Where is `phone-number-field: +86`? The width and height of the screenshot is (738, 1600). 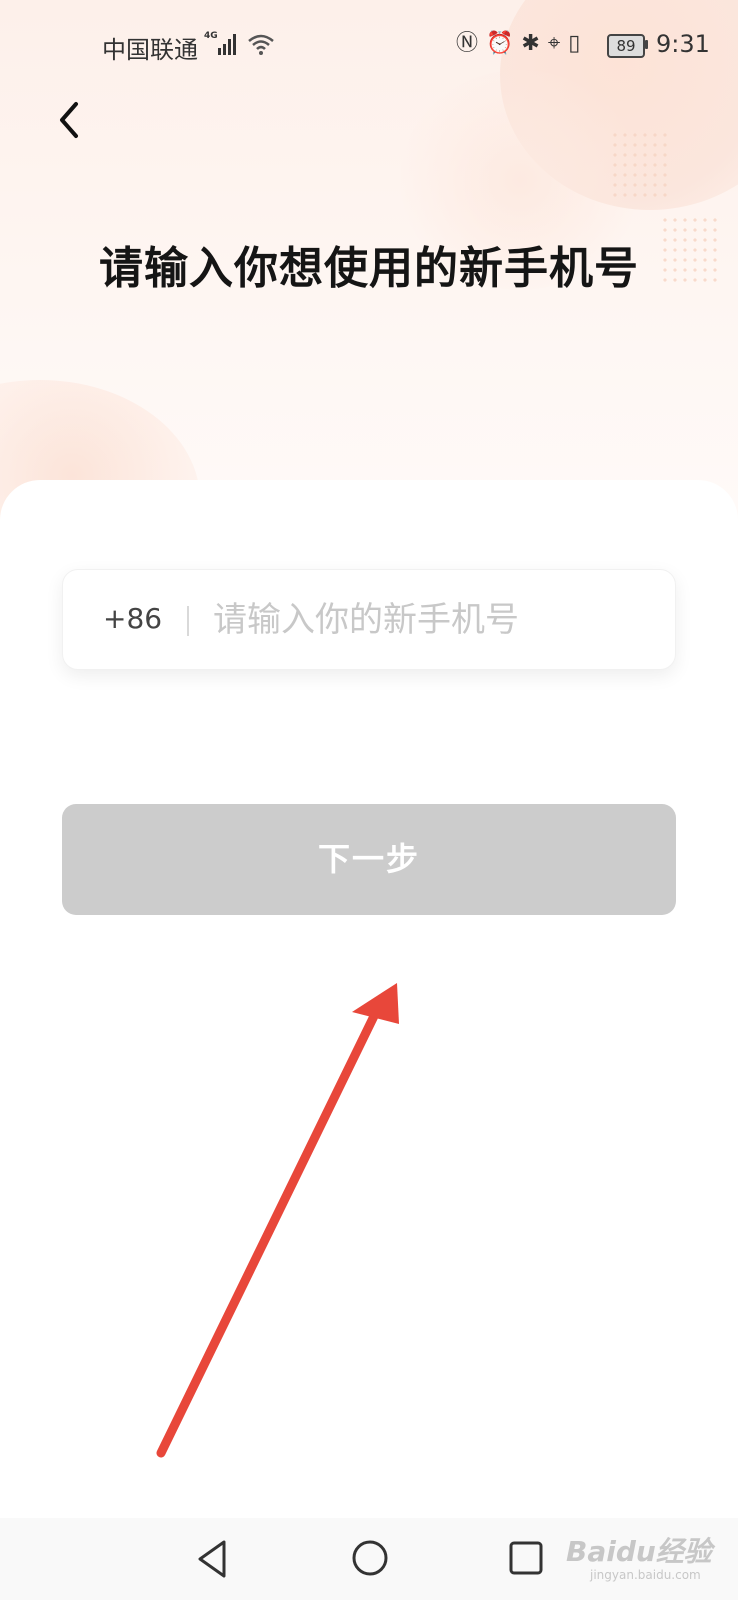 phone-number-field: +86 is located at coordinates (369, 619).